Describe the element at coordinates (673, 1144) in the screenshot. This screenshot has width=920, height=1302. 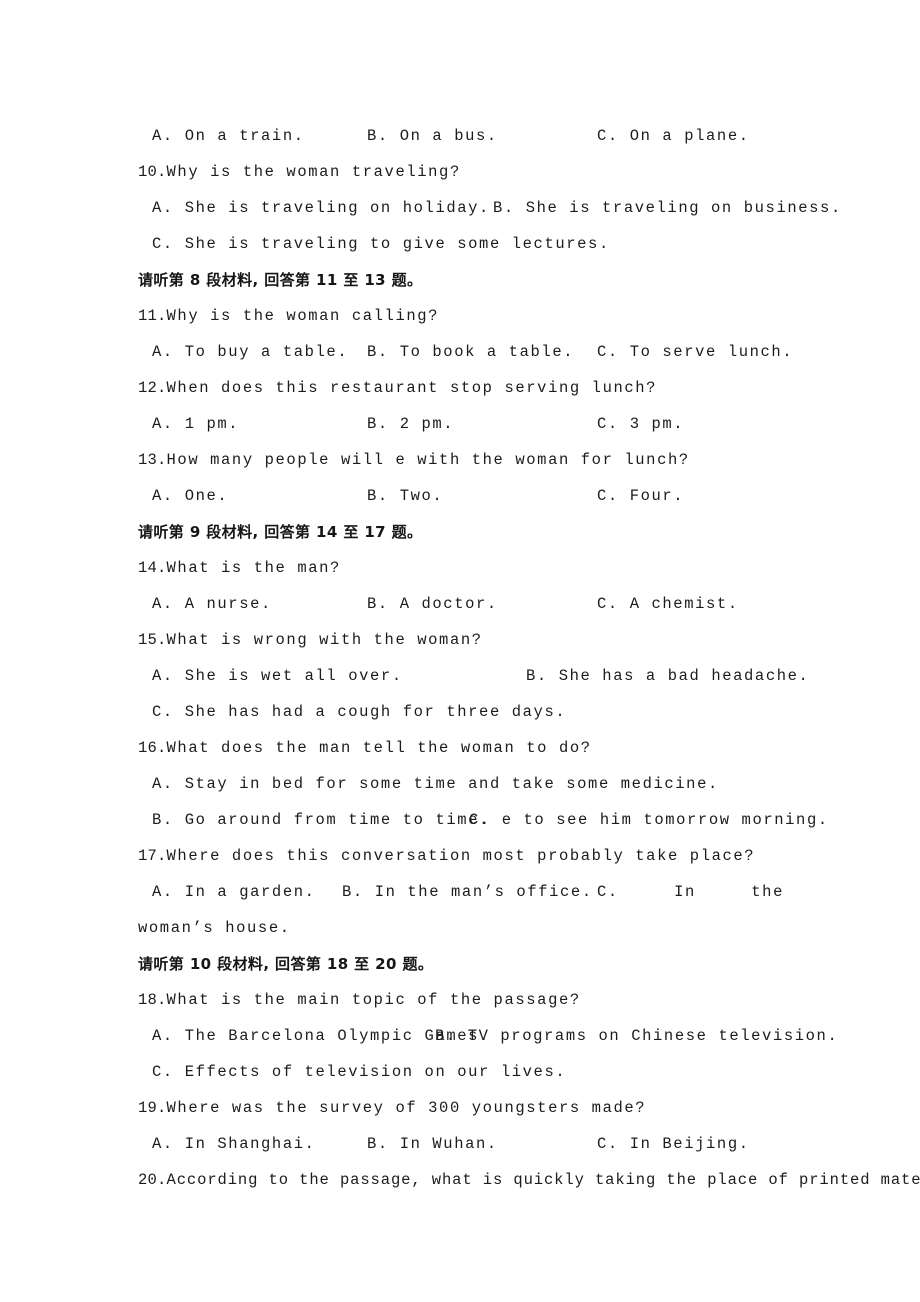
I see `option-c: C. In Beijing.` at that location.